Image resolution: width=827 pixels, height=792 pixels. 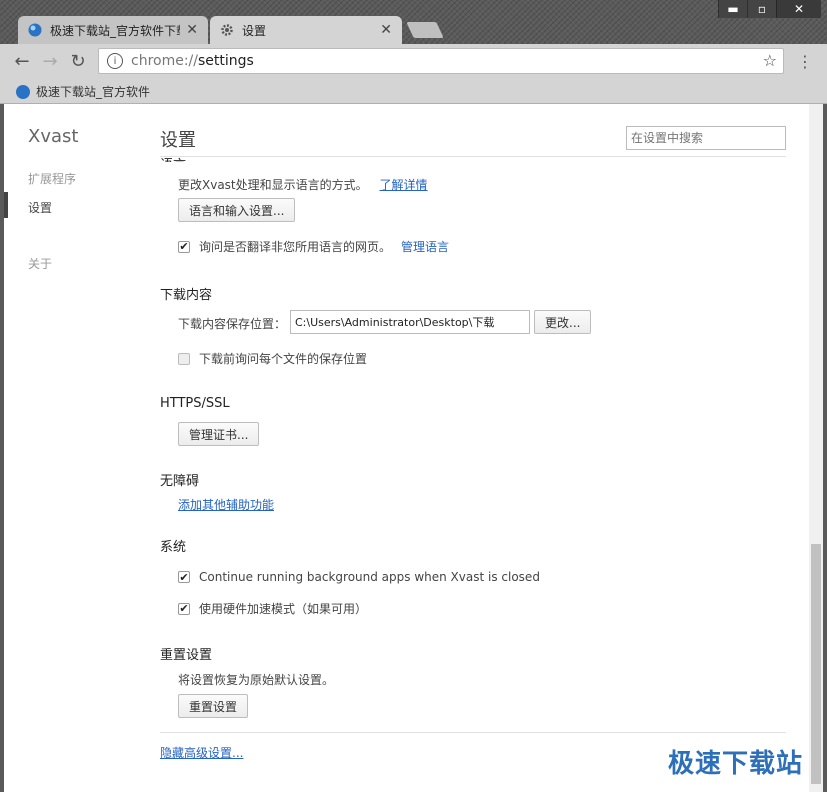 What do you see at coordinates (473, 732) in the screenshot?
I see `footer-divider` at bounding box center [473, 732].